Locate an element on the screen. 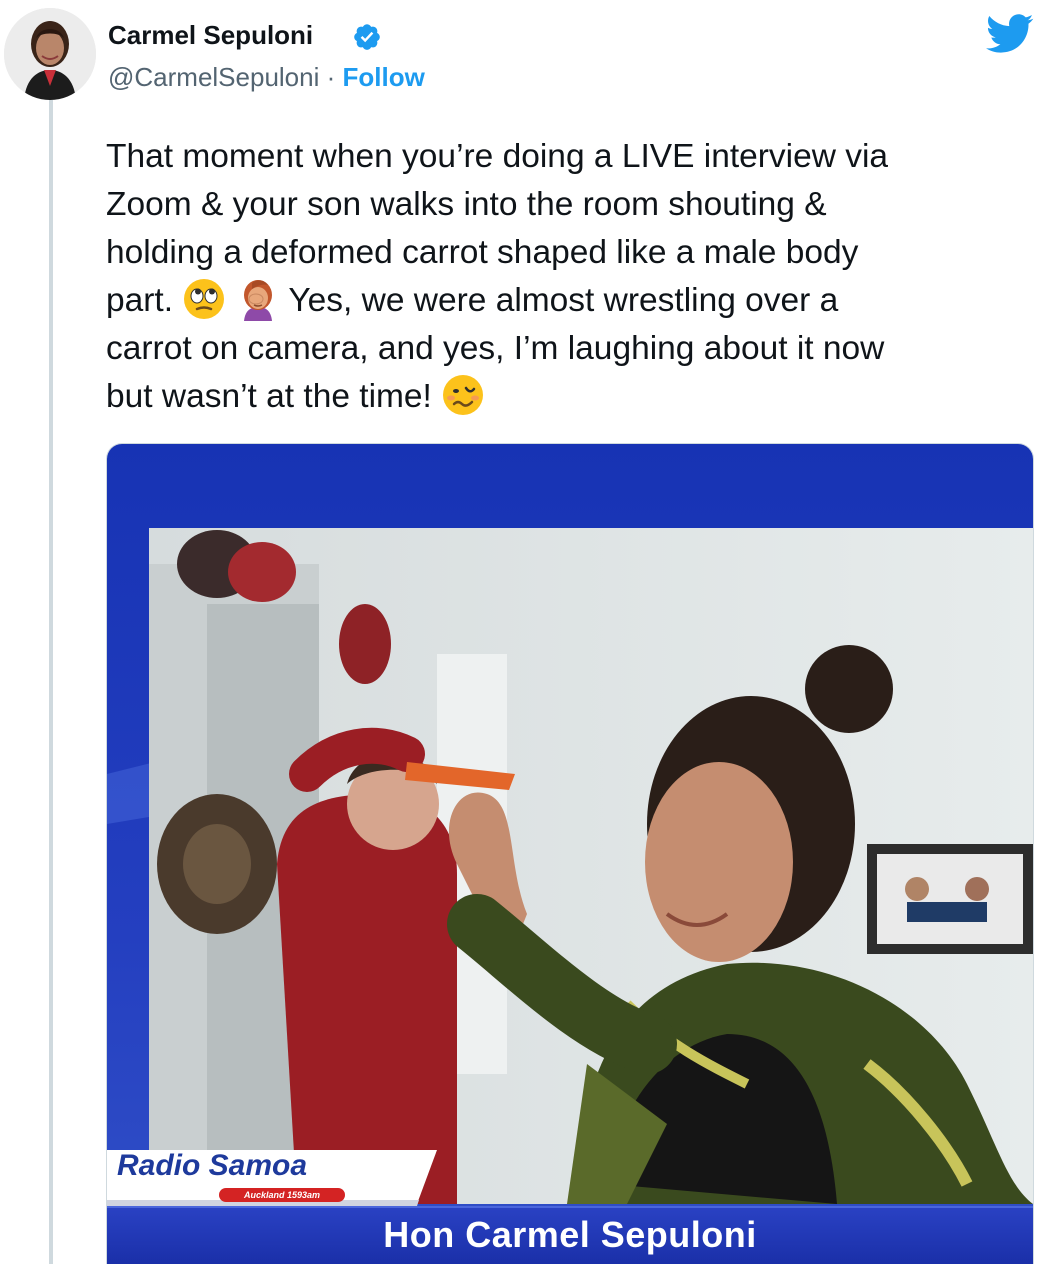  tweet-line-part: Yes, we were almost wrestling over a is located at coordinates (563, 300).